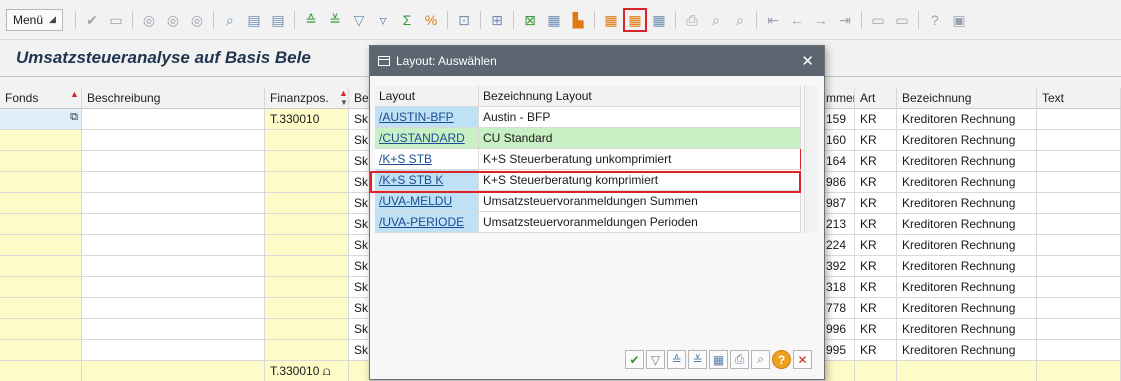  Describe the element at coordinates (878, 20) in the screenshot. I see `new-session-icon: ▭` at that location.